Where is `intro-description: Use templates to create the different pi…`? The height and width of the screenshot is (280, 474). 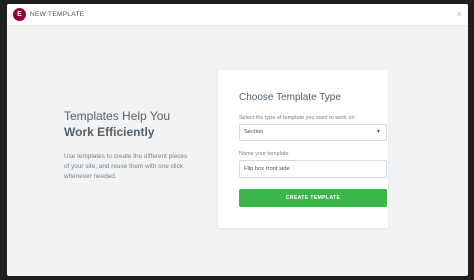 intro-description: Use templates to create the different pi… is located at coordinates (126, 166).